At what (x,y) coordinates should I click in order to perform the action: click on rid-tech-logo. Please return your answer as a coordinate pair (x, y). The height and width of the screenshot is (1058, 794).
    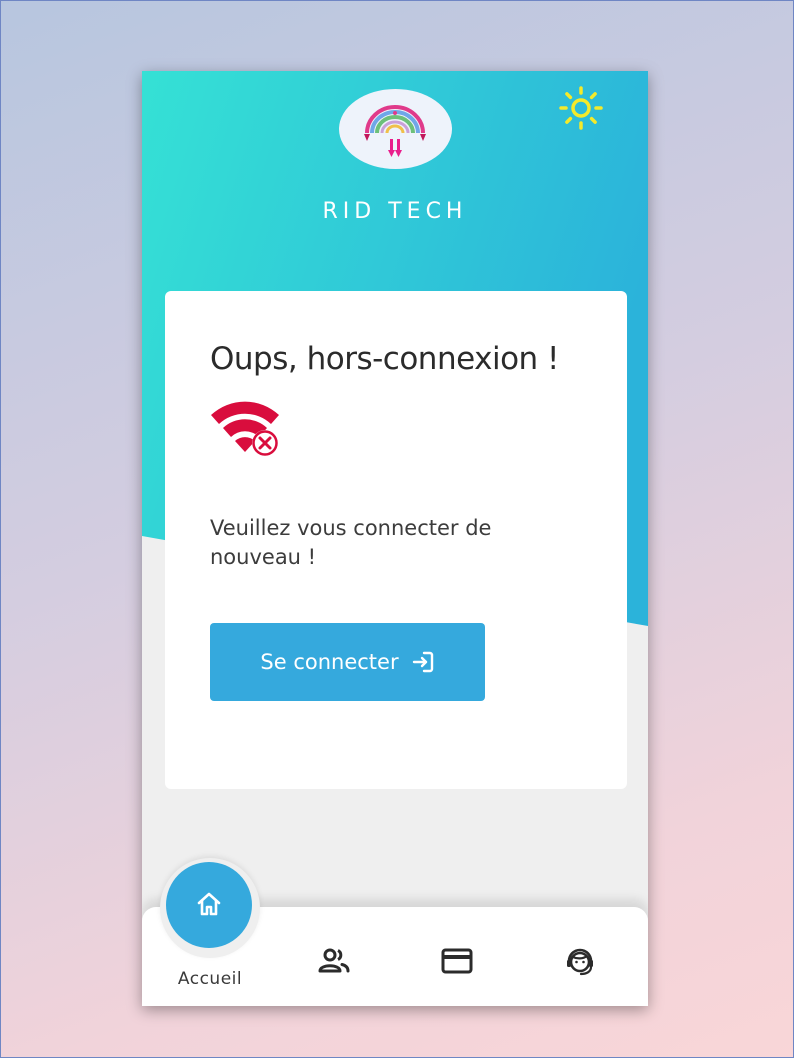
    Looking at the image, I should click on (395, 129).